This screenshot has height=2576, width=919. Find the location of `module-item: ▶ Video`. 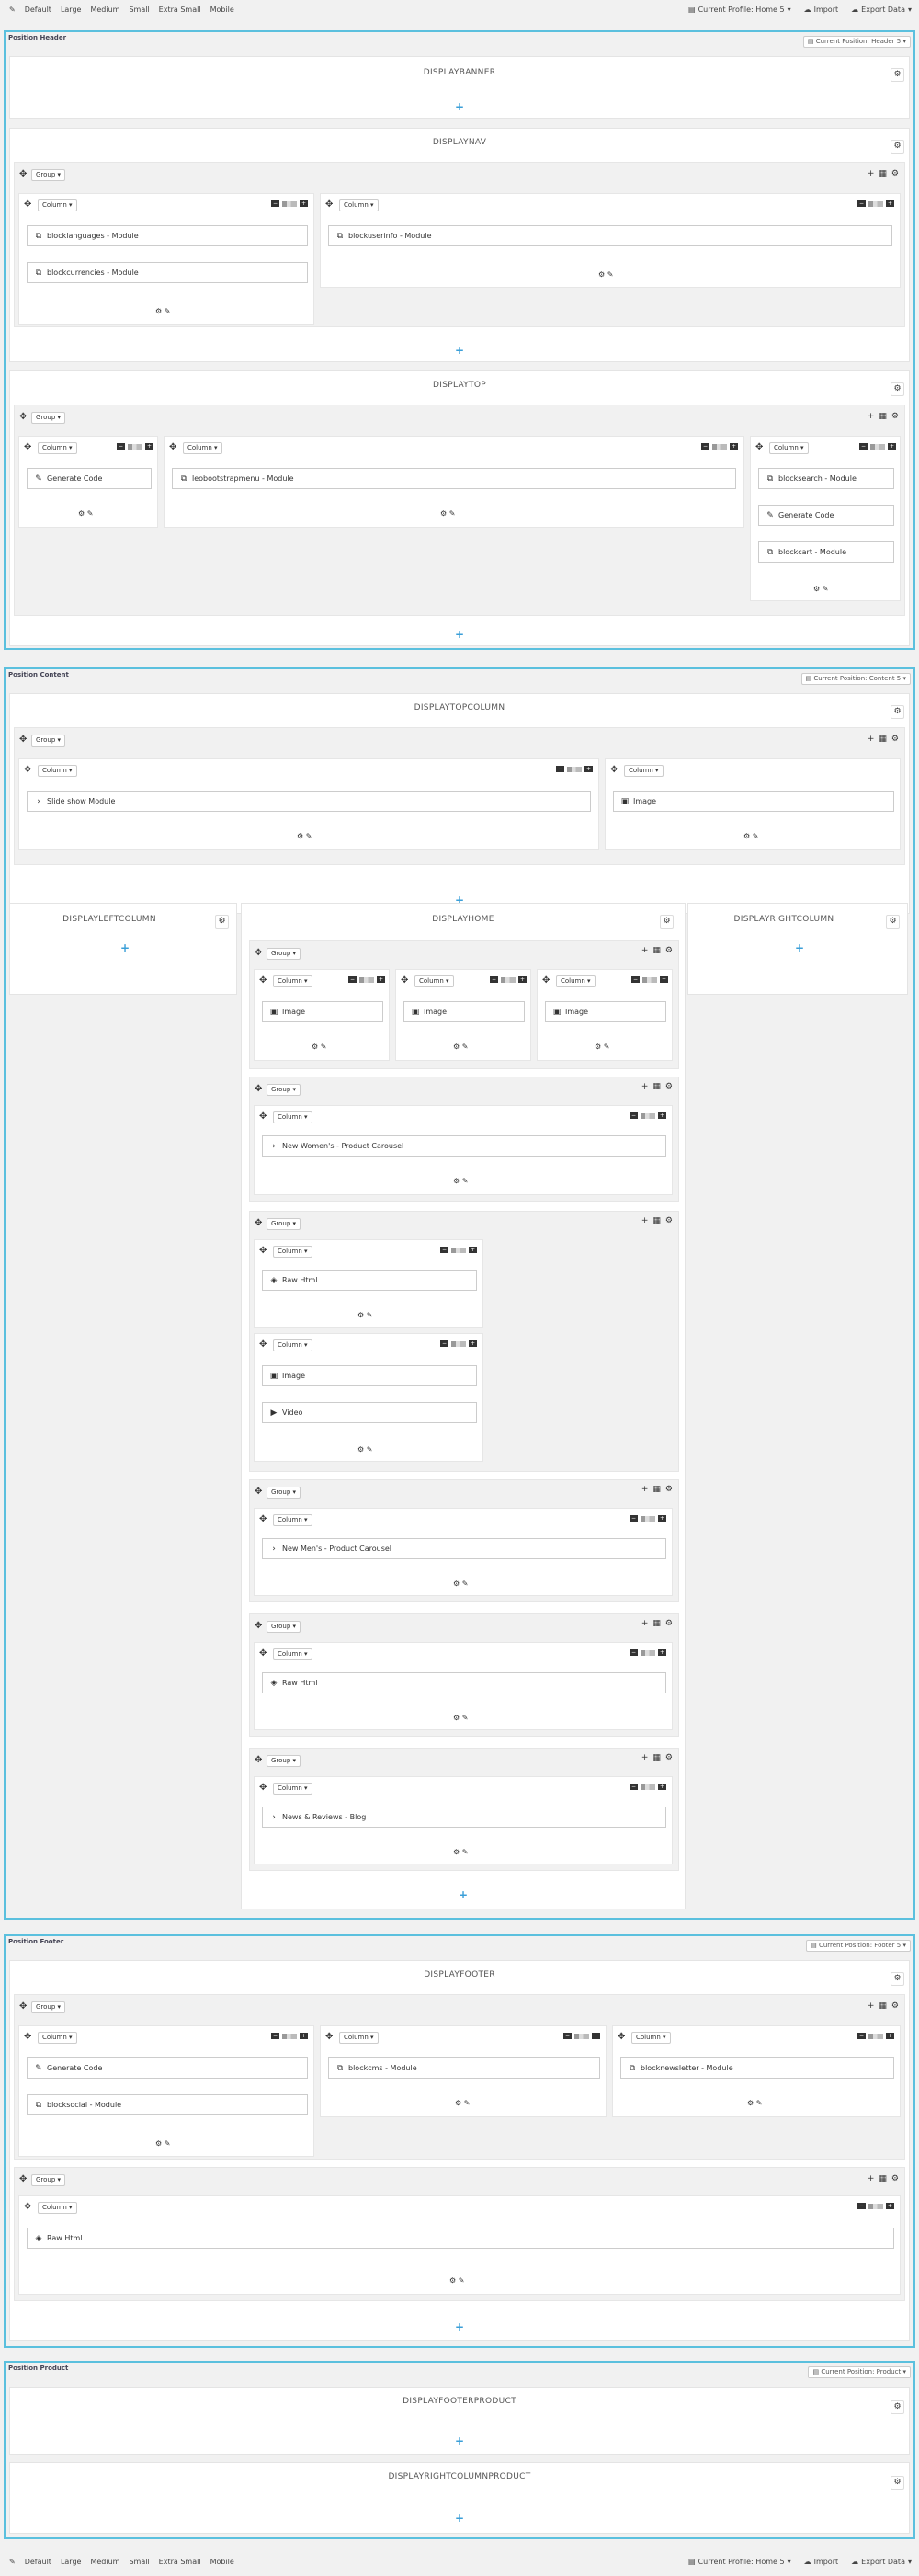

module-item: ▶ Video is located at coordinates (369, 1412).